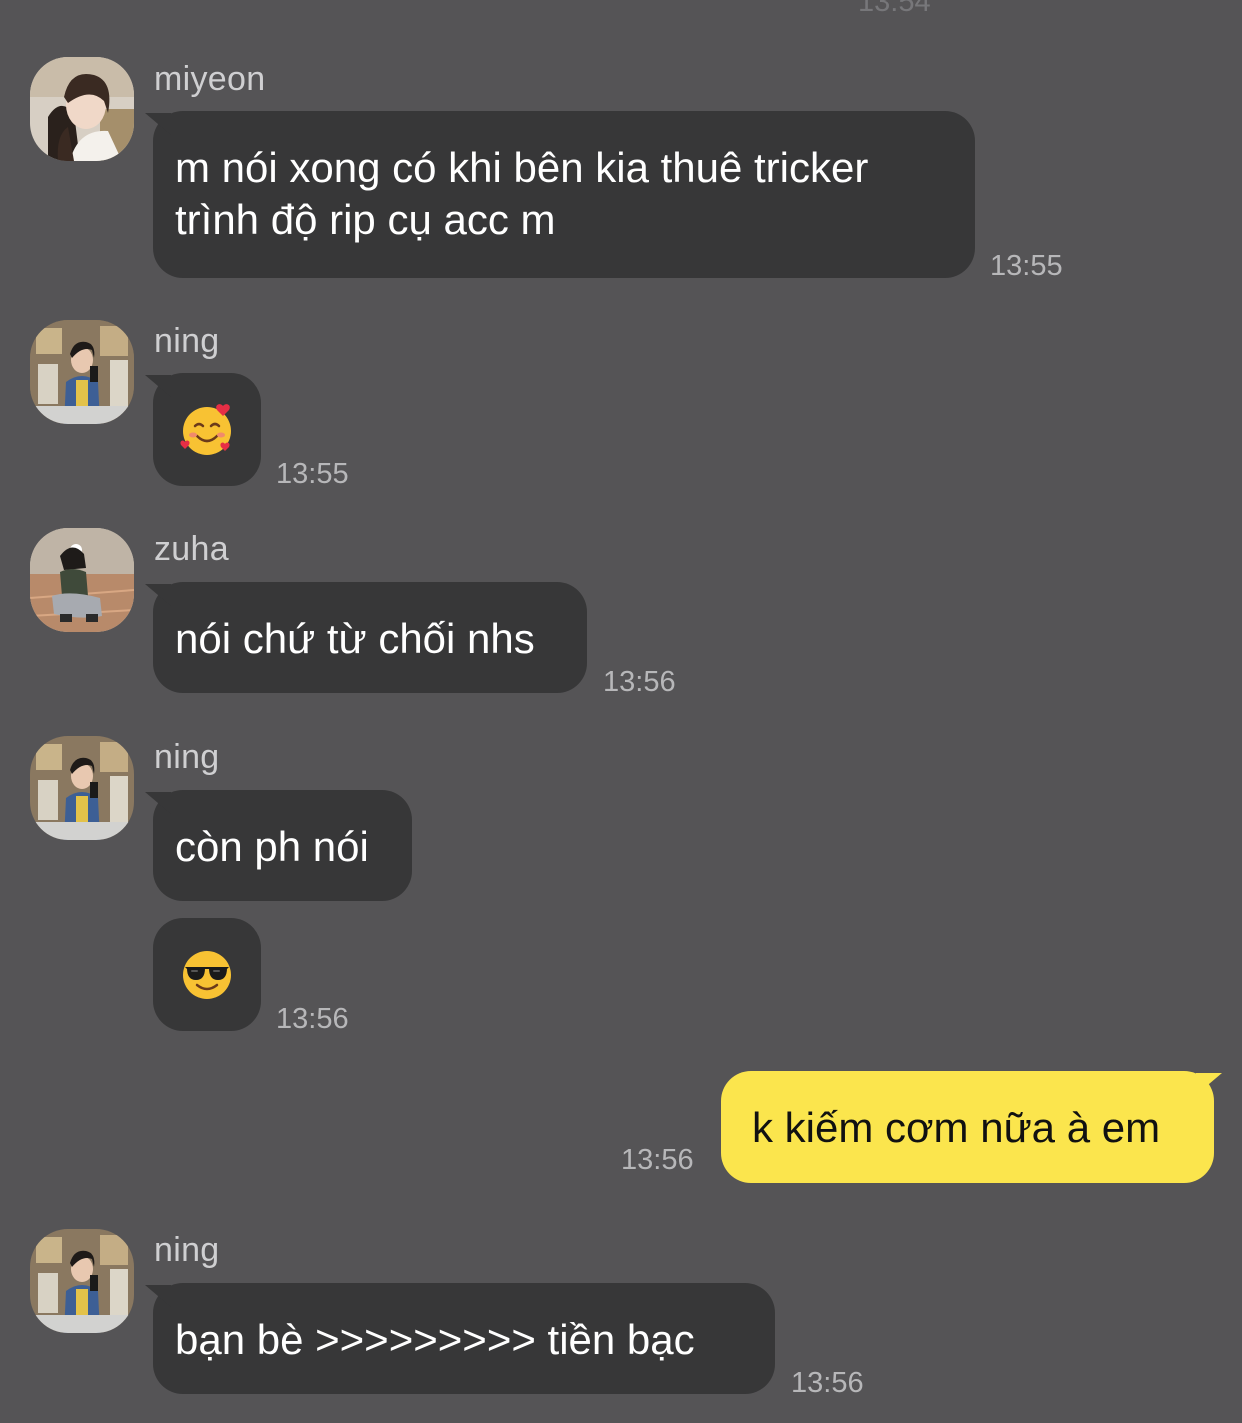  Describe the element at coordinates (210, 79) in the screenshot. I see `sender-name: miyeon` at that location.